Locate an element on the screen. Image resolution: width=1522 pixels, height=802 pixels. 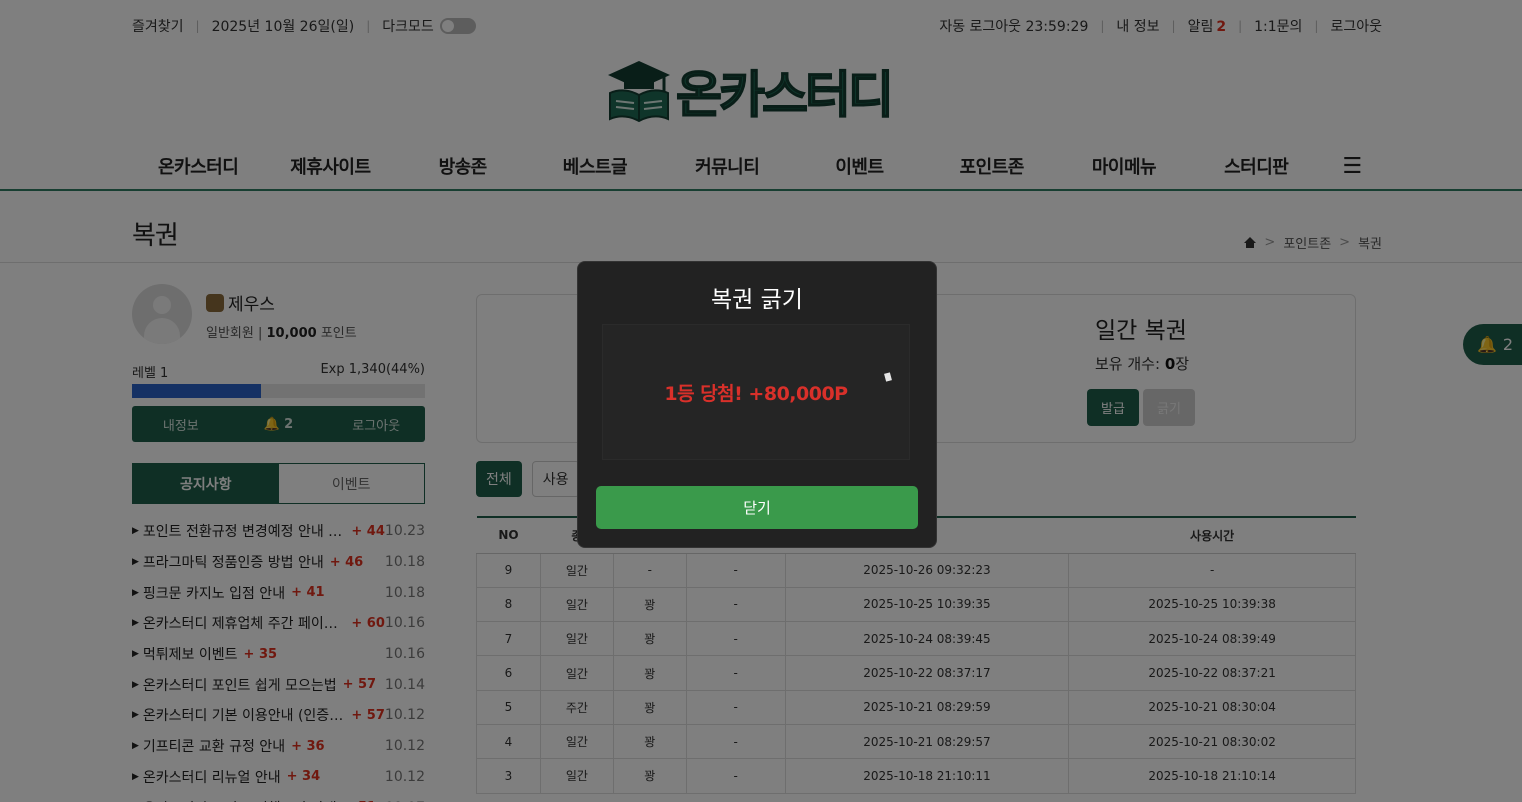
scratch-area: 1등 당첨! +80,000P is located at coordinates (756, 392).